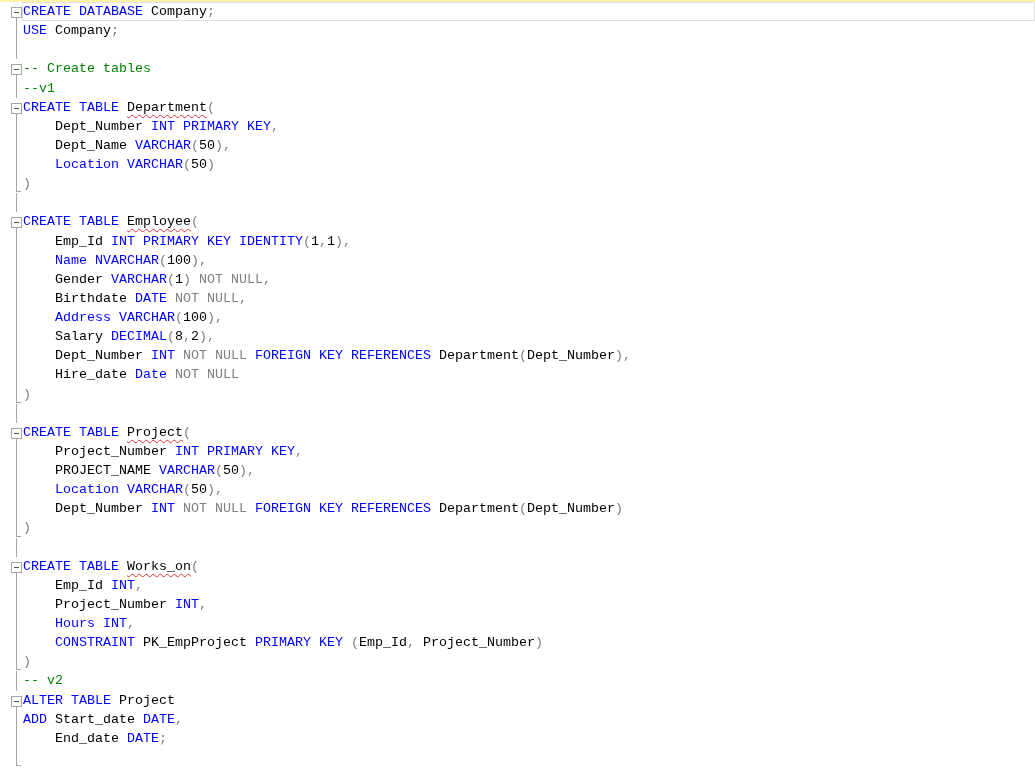 The height and width of the screenshot is (771, 1035). What do you see at coordinates (119, 107) in the screenshot?
I see `code-line: CREATE TABLE Department(` at bounding box center [119, 107].